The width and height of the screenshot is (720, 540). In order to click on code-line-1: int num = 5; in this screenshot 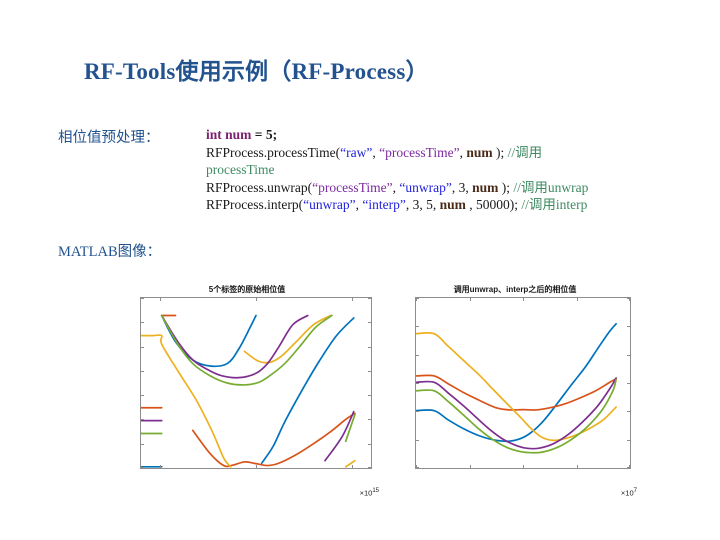, I will do `click(441, 135)`.